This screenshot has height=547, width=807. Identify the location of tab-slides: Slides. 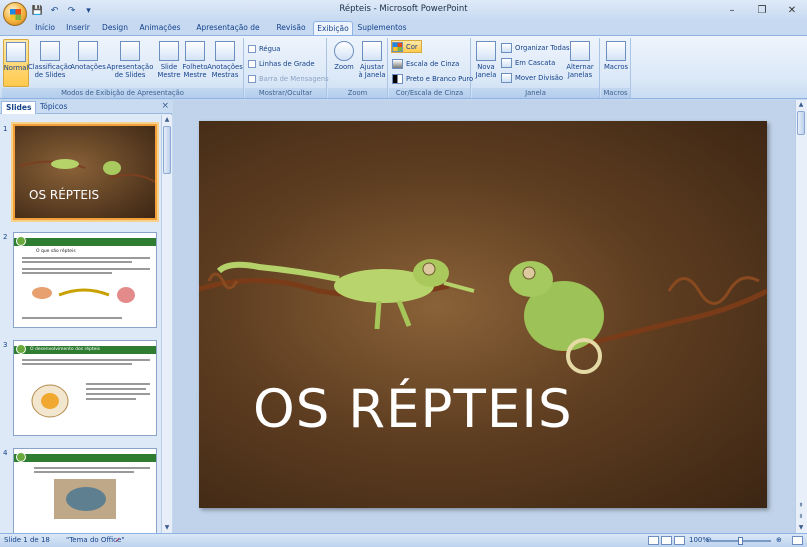
(19, 107).